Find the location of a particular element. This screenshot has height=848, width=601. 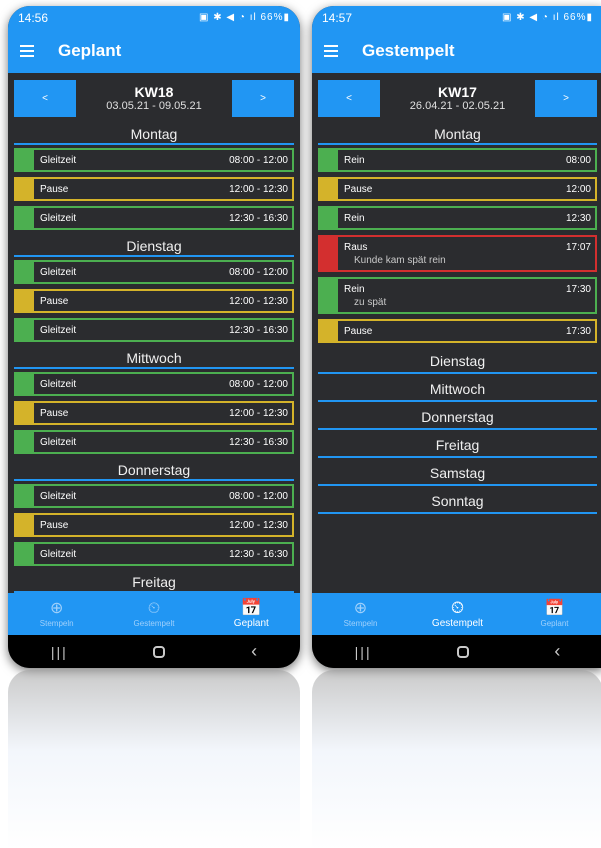

calendar-clock-icon: 📅 is located at coordinates (251, 607).